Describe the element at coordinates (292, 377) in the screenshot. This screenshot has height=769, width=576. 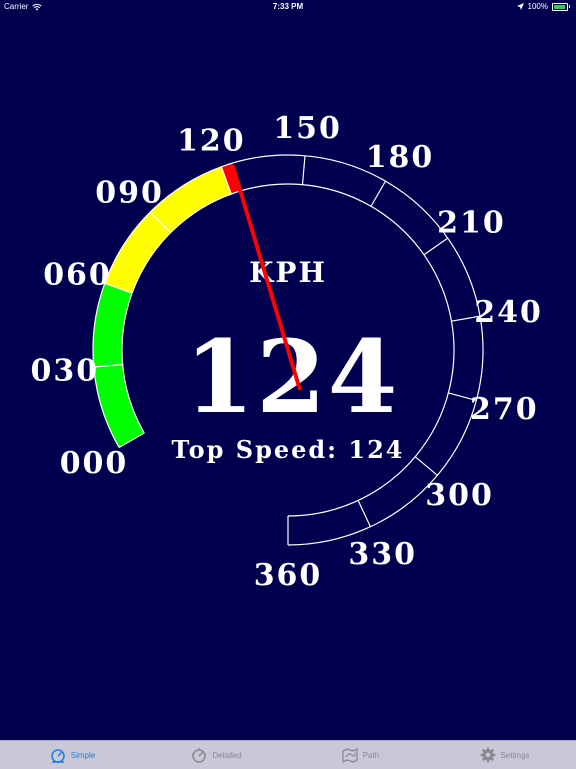
I see `current-speed: 124` at that location.